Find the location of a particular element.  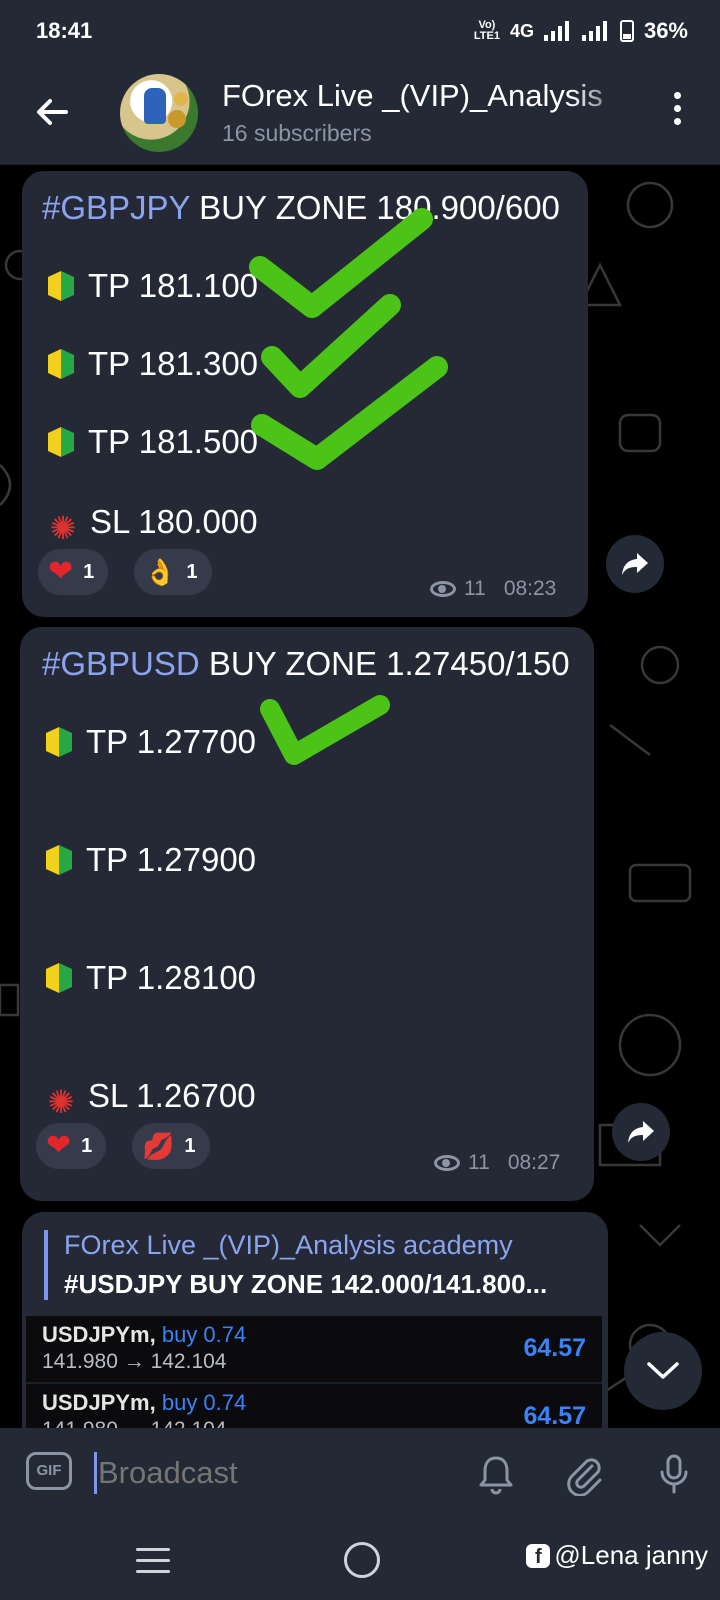

scroll-down-button is located at coordinates (663, 1371).